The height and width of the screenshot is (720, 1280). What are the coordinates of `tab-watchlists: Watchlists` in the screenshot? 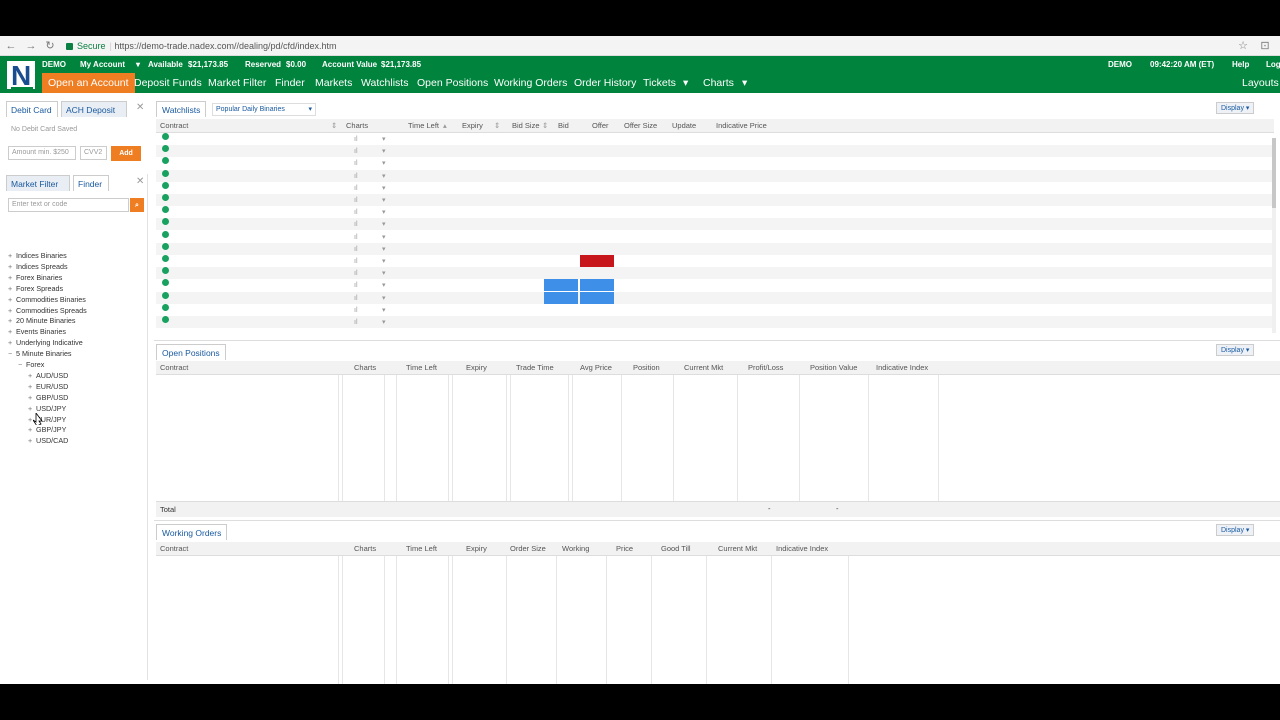 It's located at (181, 109).